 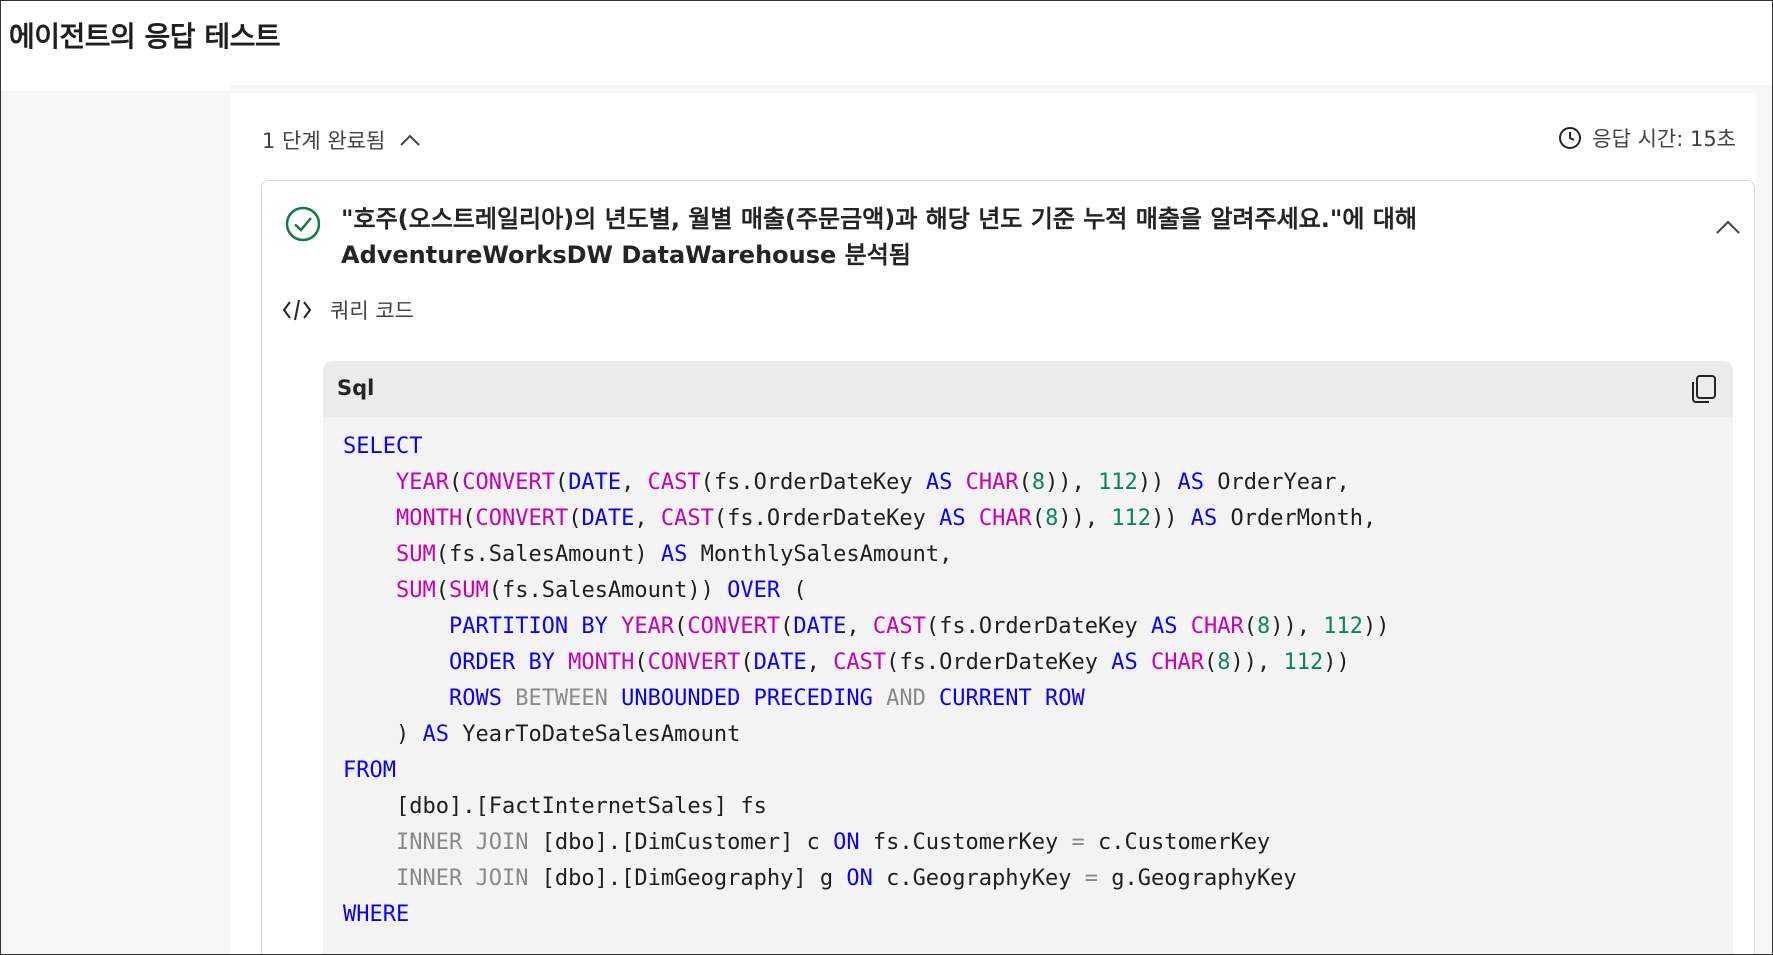 What do you see at coordinates (554, 698) in the screenshot?
I see `code-token: BETWEEN` at bounding box center [554, 698].